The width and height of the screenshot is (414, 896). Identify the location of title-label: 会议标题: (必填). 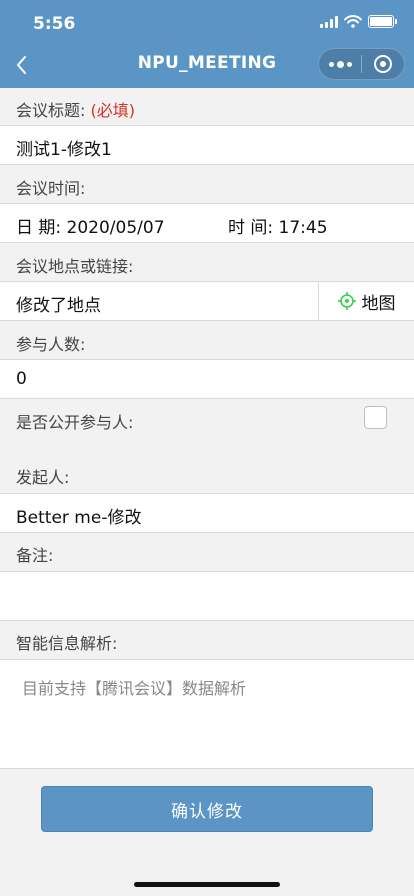
(76, 110).